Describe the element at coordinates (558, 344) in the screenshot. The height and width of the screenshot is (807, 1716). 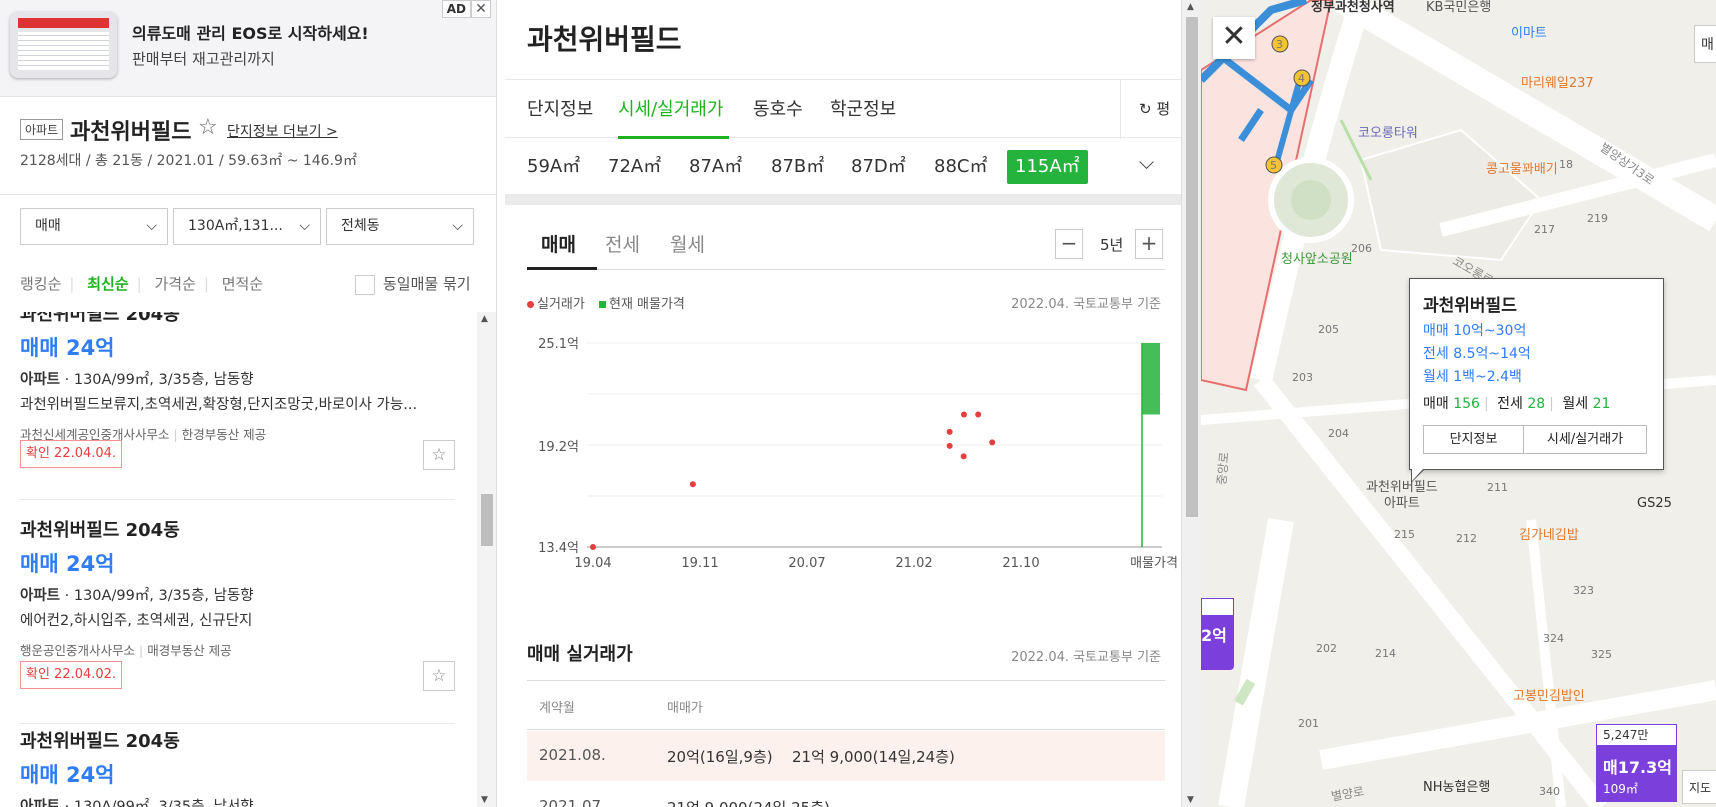
I see `chart-y-tick-label: 25.1억` at that location.